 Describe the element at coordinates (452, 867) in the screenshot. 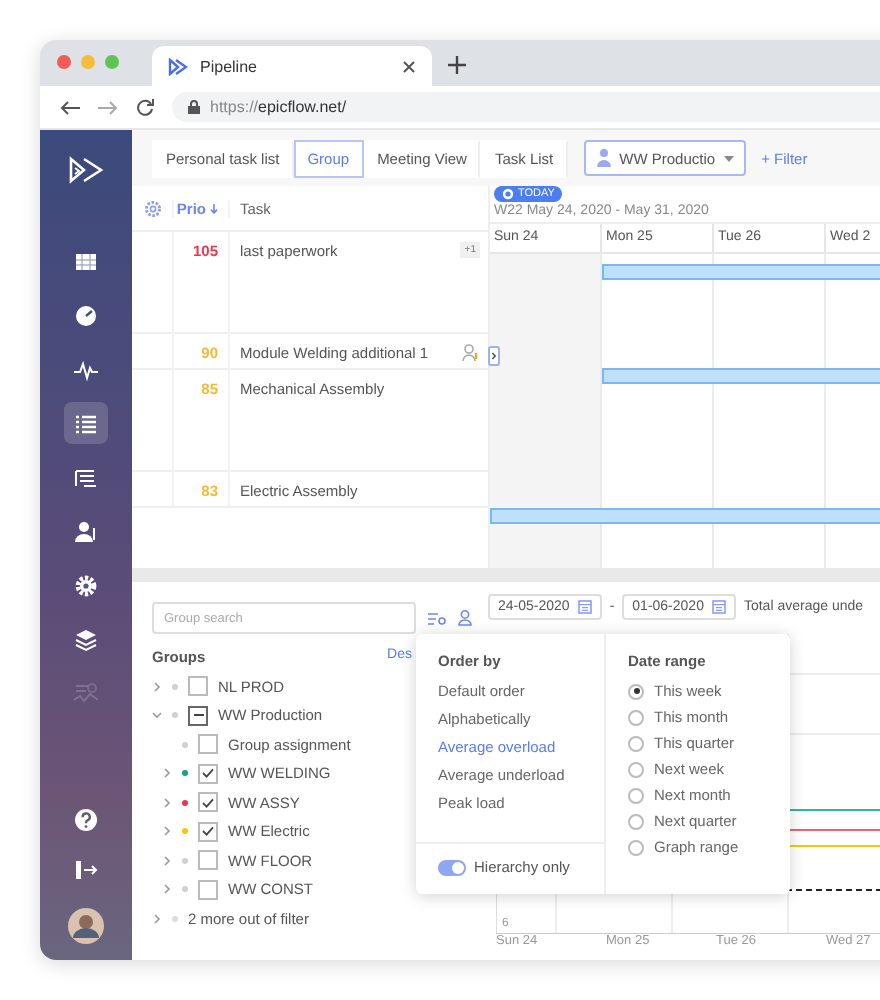

I see `toggle-switch` at that location.